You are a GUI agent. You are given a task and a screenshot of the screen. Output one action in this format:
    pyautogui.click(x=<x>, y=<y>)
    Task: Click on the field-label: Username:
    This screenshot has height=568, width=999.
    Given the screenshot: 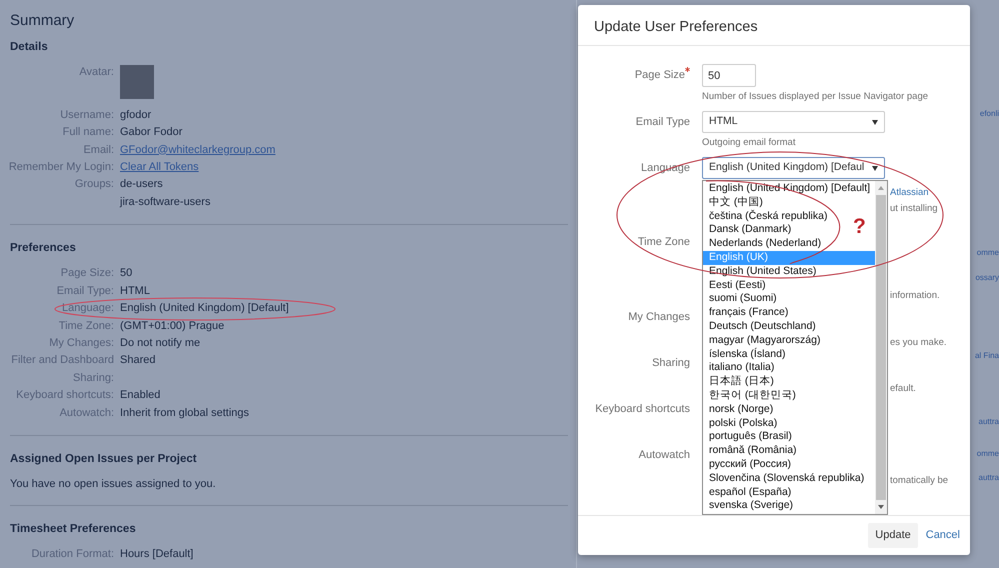 What is the action you would take?
    pyautogui.click(x=87, y=115)
    